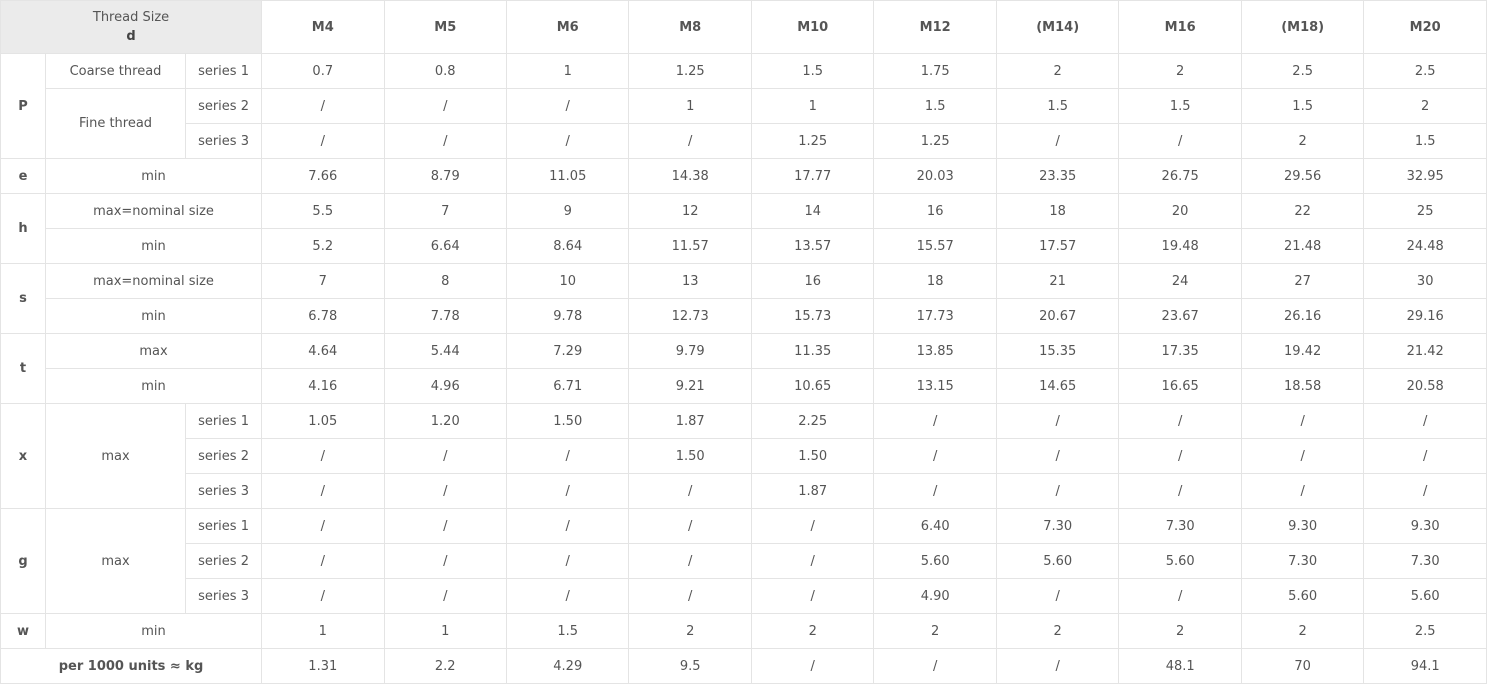 The width and height of the screenshot is (1488, 688). I want to click on param-w: w, so click(23, 631).